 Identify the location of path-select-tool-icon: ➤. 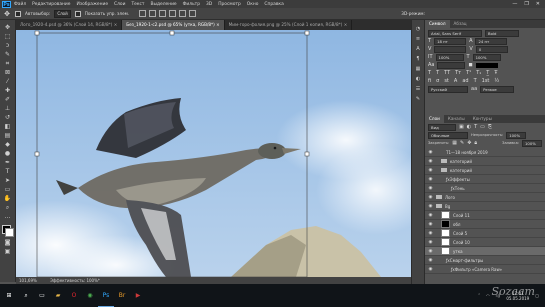
(7, 180).